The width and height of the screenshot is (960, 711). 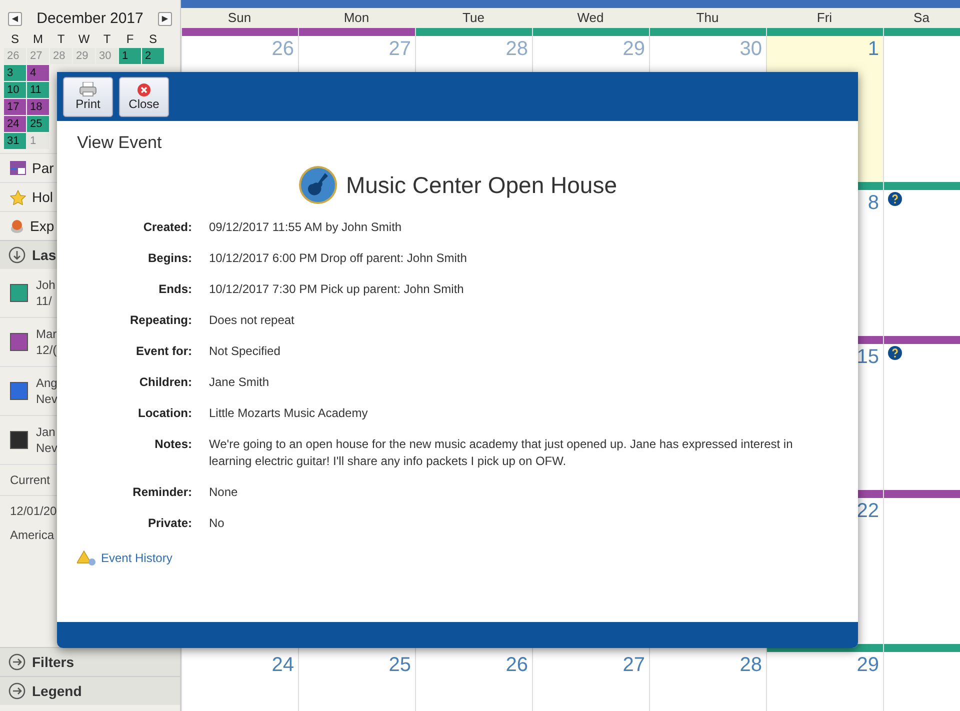 What do you see at coordinates (224, 492) in the screenshot?
I see `field-value: None` at bounding box center [224, 492].